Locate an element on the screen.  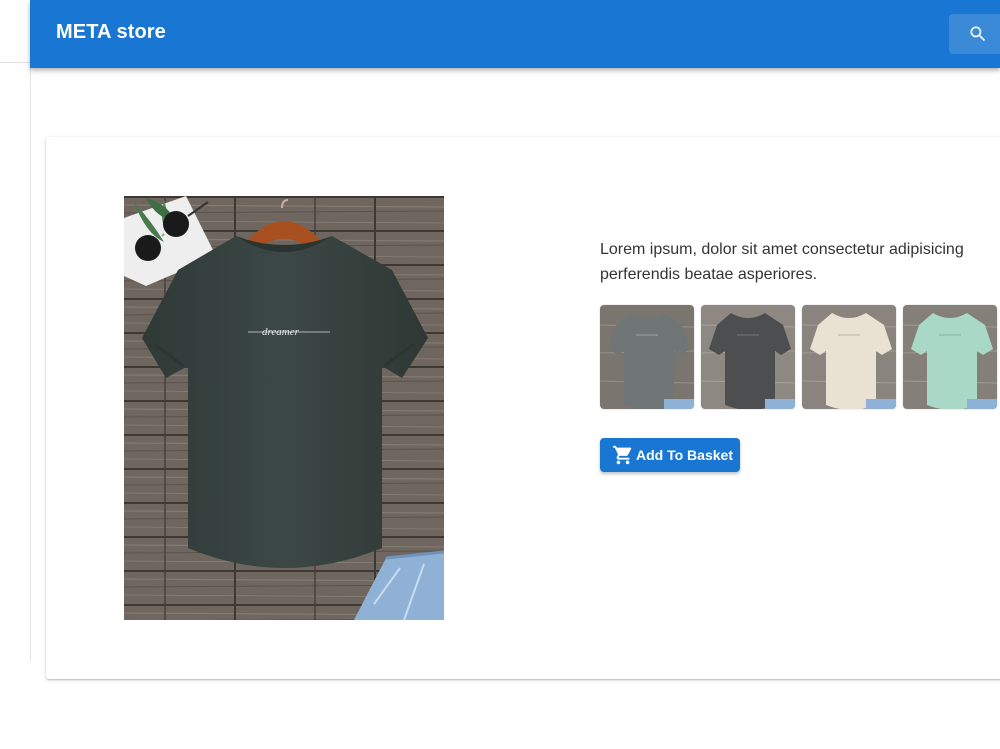
add-to-basket-label: Add To Basket is located at coordinates (684, 455).